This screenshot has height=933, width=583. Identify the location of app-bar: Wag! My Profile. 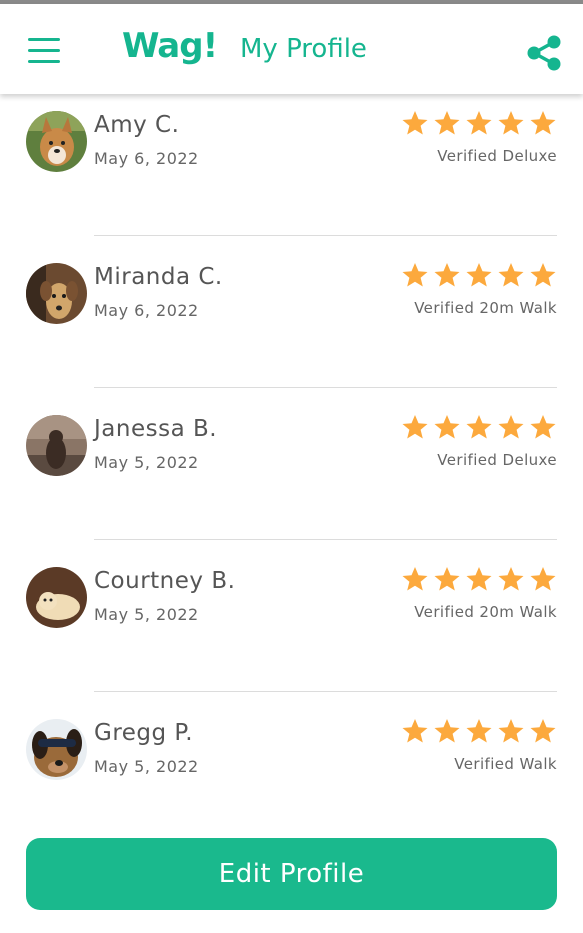
(291, 49).